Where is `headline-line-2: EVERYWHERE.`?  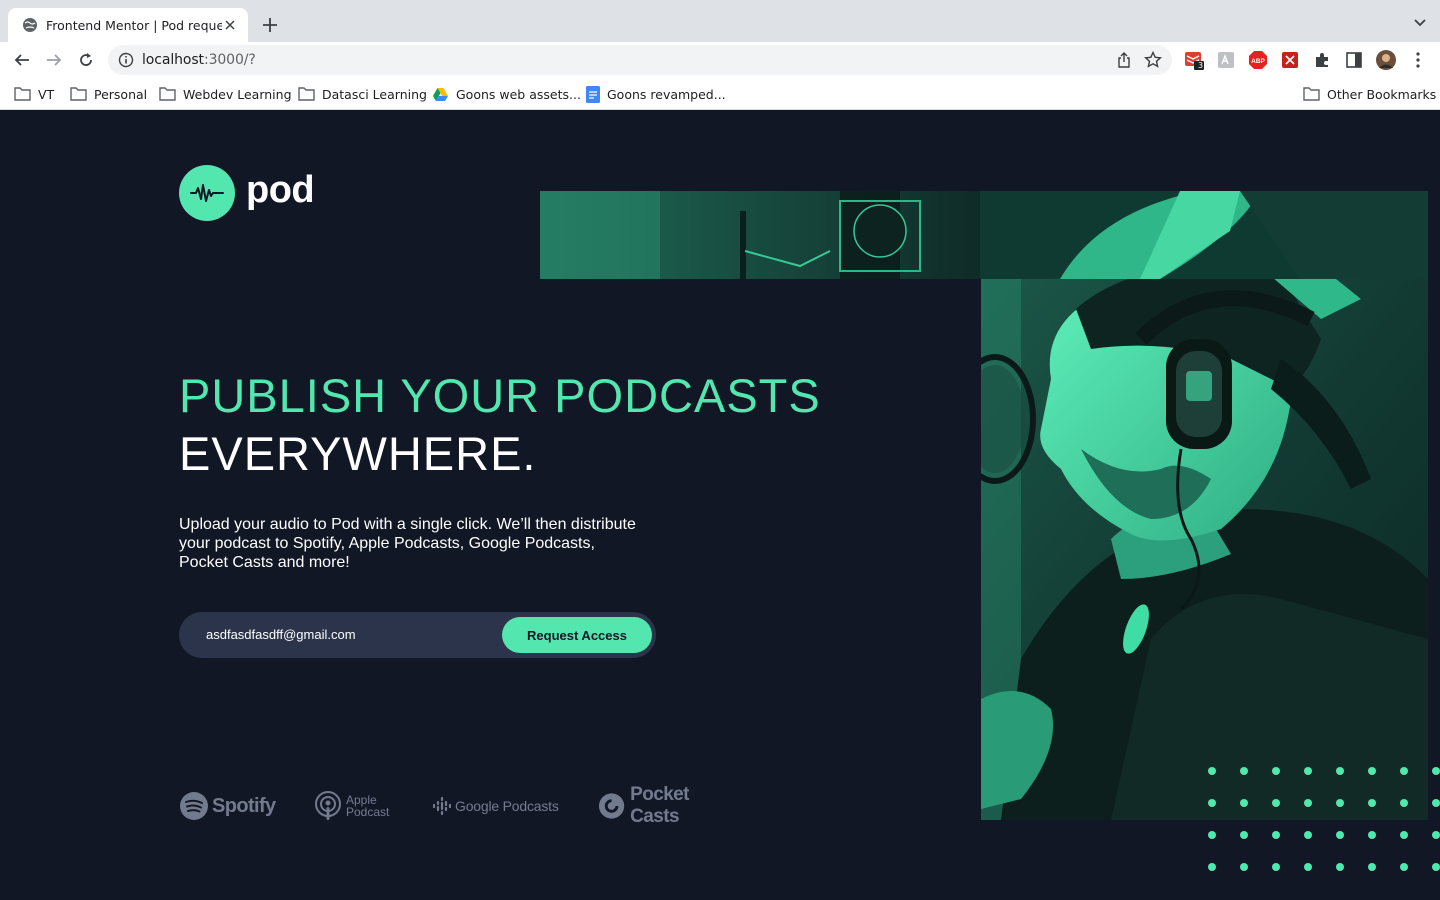
headline-line-2: EVERYWHERE. is located at coordinates (358, 453).